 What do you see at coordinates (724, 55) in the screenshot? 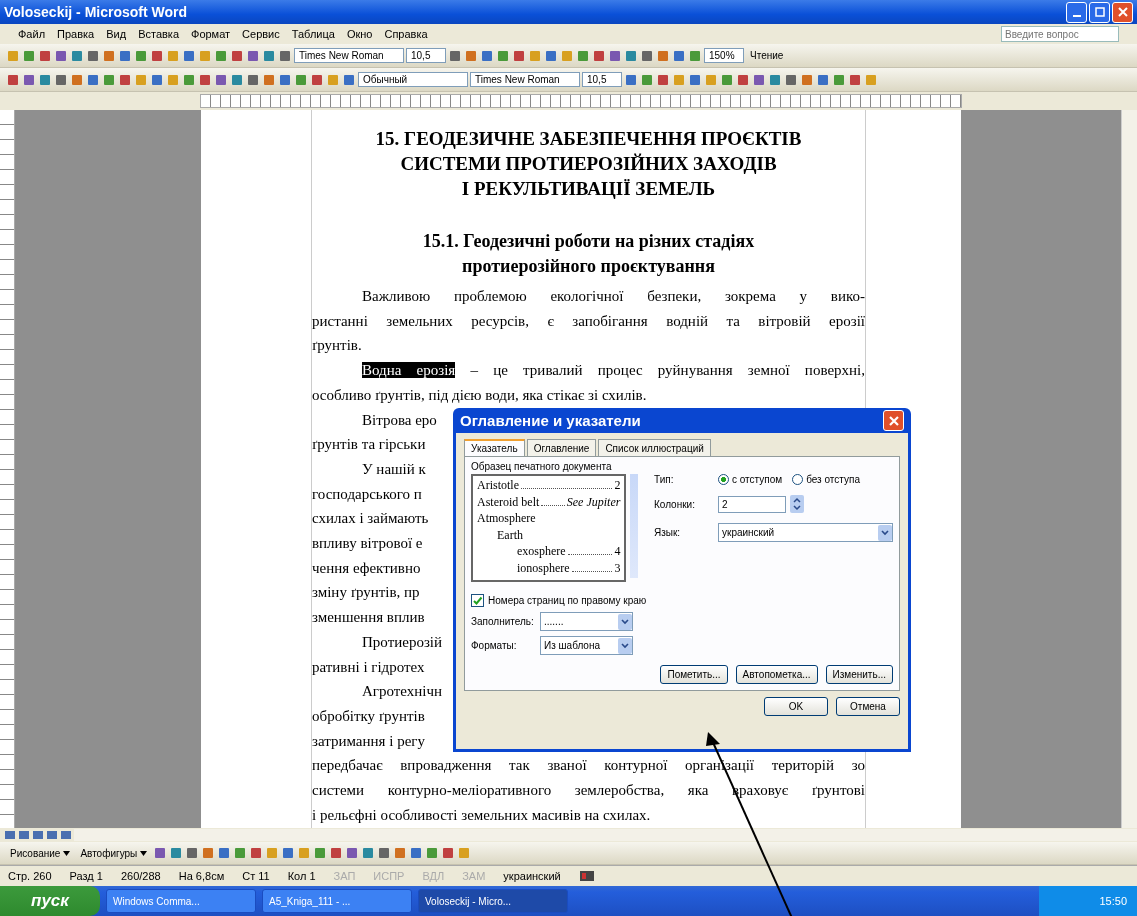
I see `zoom-dropdown: 150%` at bounding box center [724, 55].